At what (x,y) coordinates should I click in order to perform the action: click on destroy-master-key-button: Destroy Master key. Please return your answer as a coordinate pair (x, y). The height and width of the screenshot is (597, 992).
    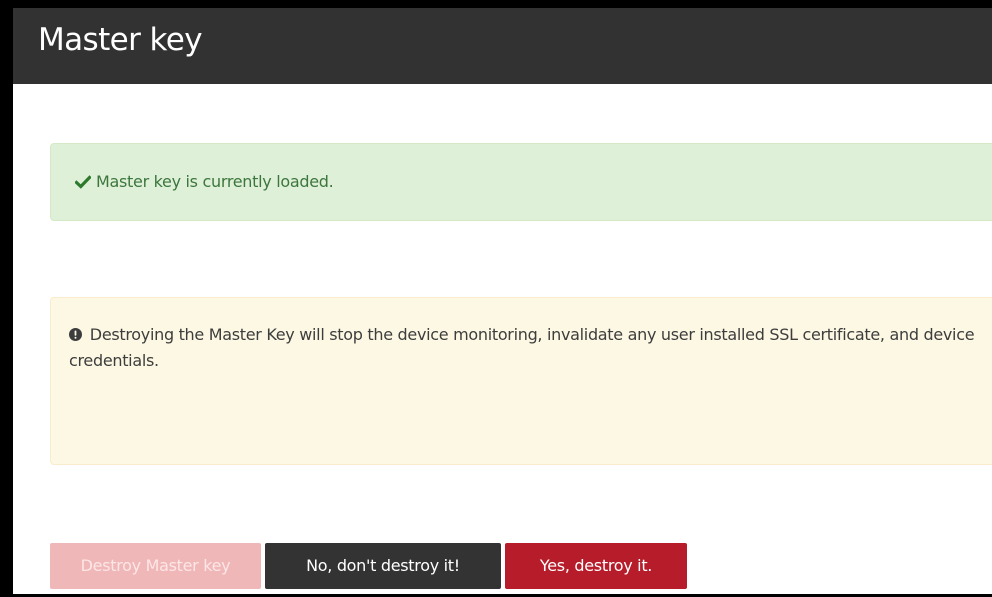
    Looking at the image, I should click on (155, 566).